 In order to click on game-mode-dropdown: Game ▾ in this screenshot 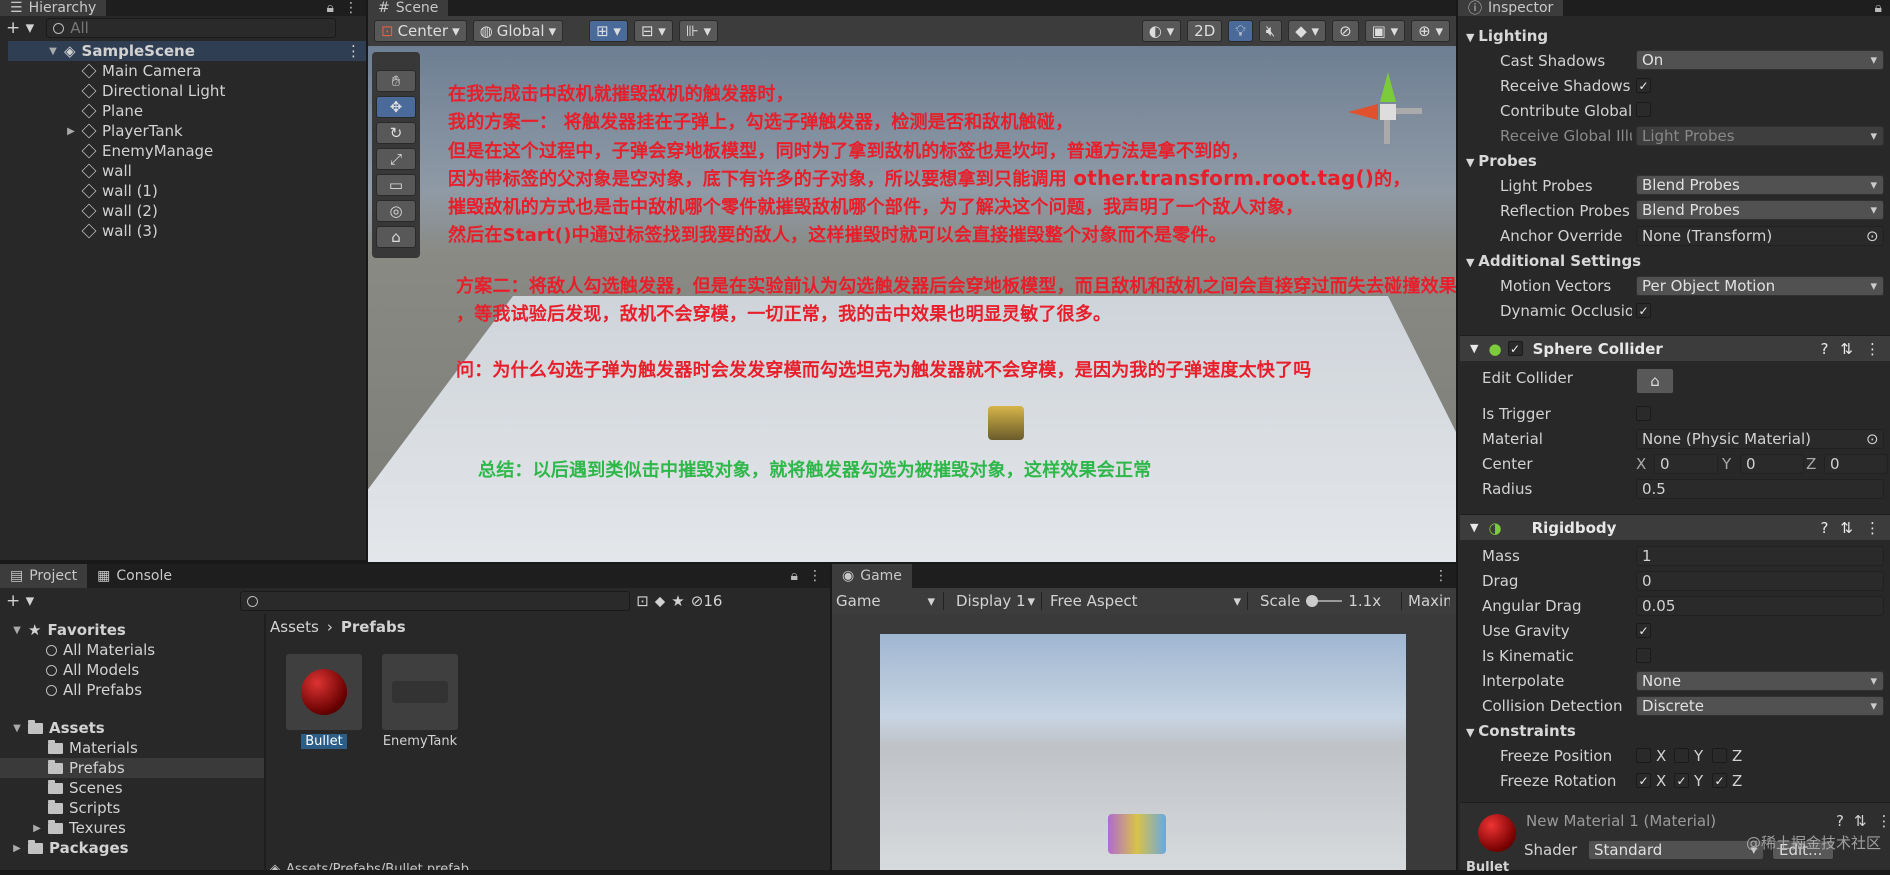, I will do `click(888, 601)`.